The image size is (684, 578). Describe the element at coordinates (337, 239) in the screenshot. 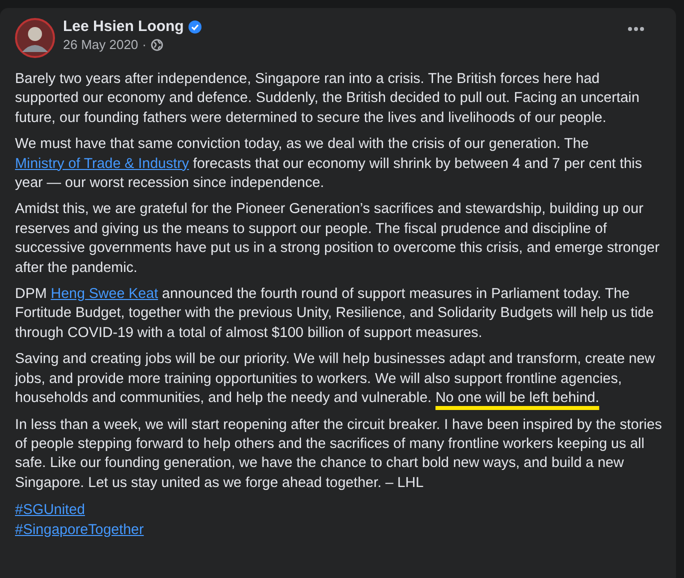

I see `post-paragraph: Amidst this, we are grateful for the Pioneer Generation’s sacrifices and stewardship, building up our reserves and giving us the means to support our people. The fiscal prudence and discipline of successive governments have put us in a strong position to overcome this crisis, and emerge stronger after the pandemic.` at that location.